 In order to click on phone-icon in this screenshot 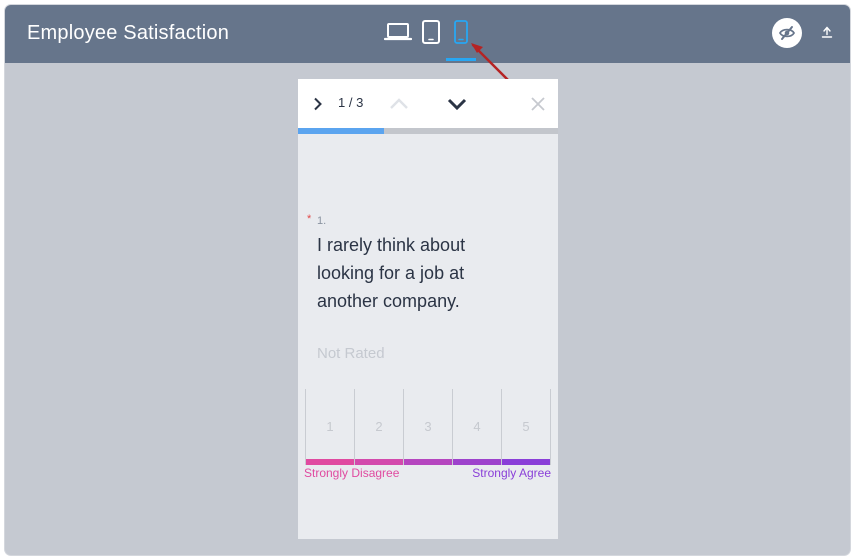, I will do `click(461, 32)`.